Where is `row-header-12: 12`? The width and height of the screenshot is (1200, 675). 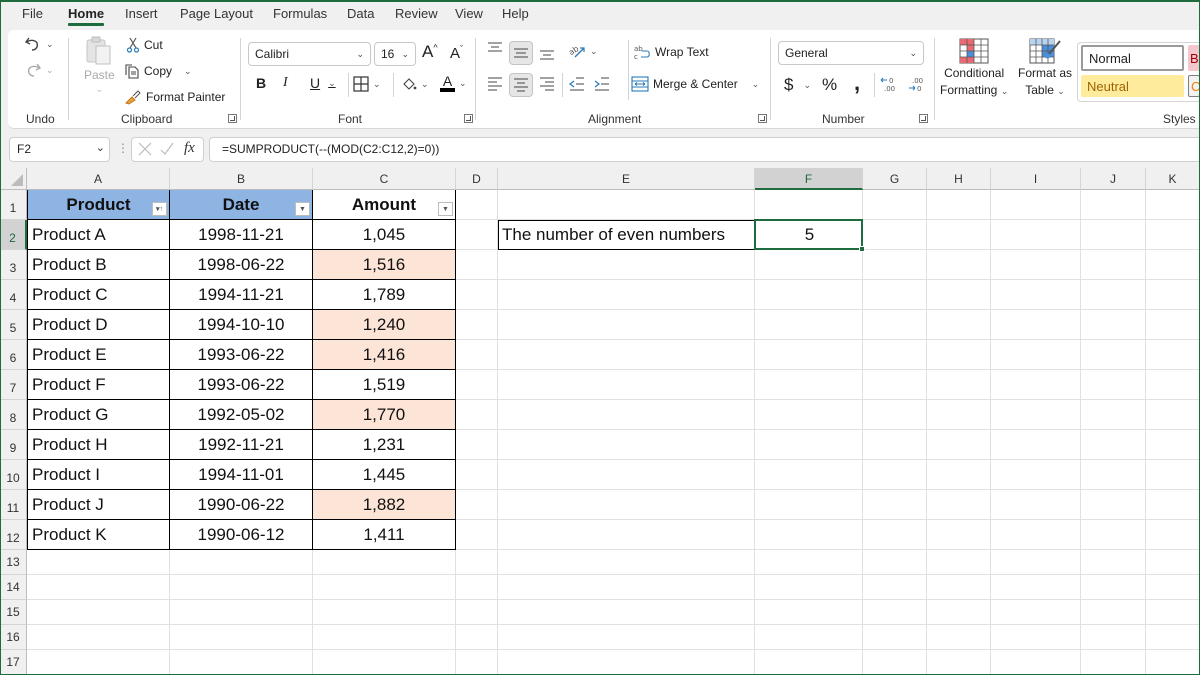
row-header-12: 12 is located at coordinates (13, 535).